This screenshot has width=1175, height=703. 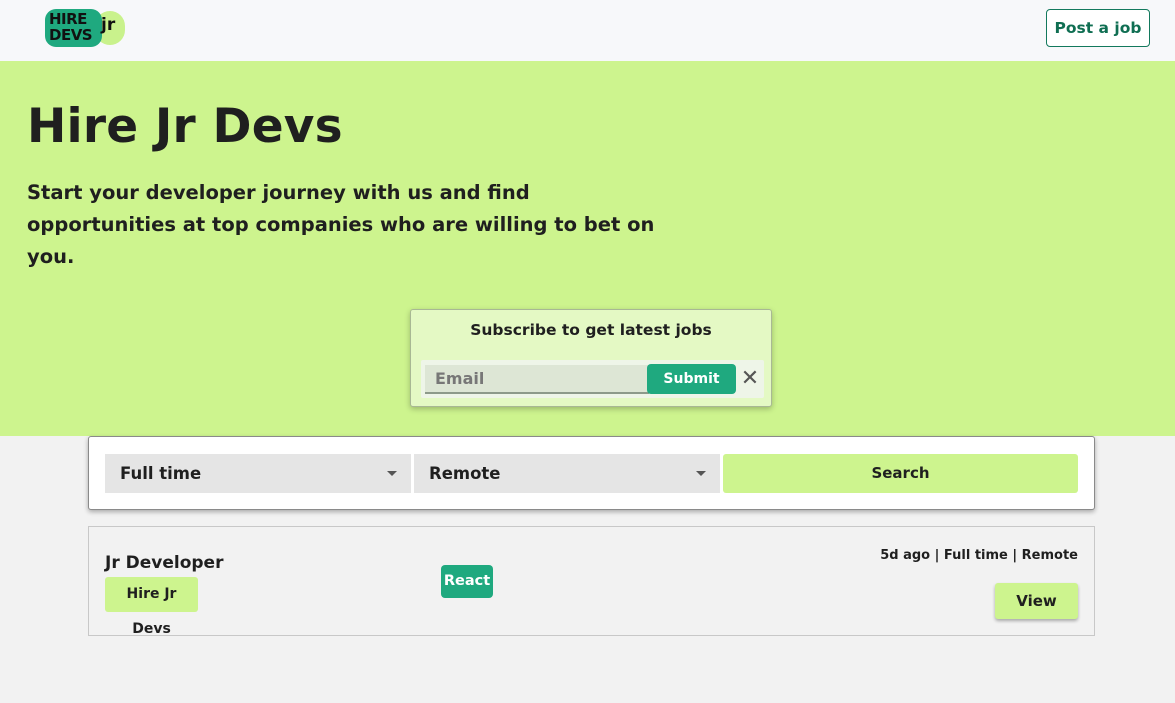 What do you see at coordinates (537, 379) in the screenshot?
I see `email-field` at bounding box center [537, 379].